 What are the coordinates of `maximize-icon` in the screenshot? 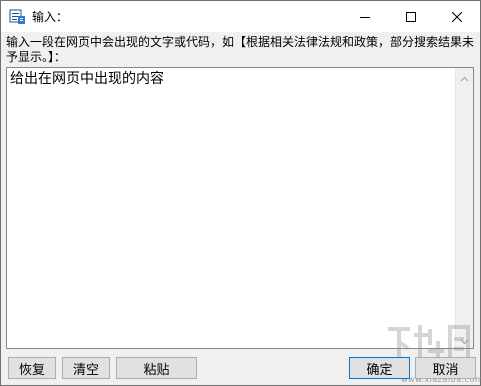 It's located at (411, 16).